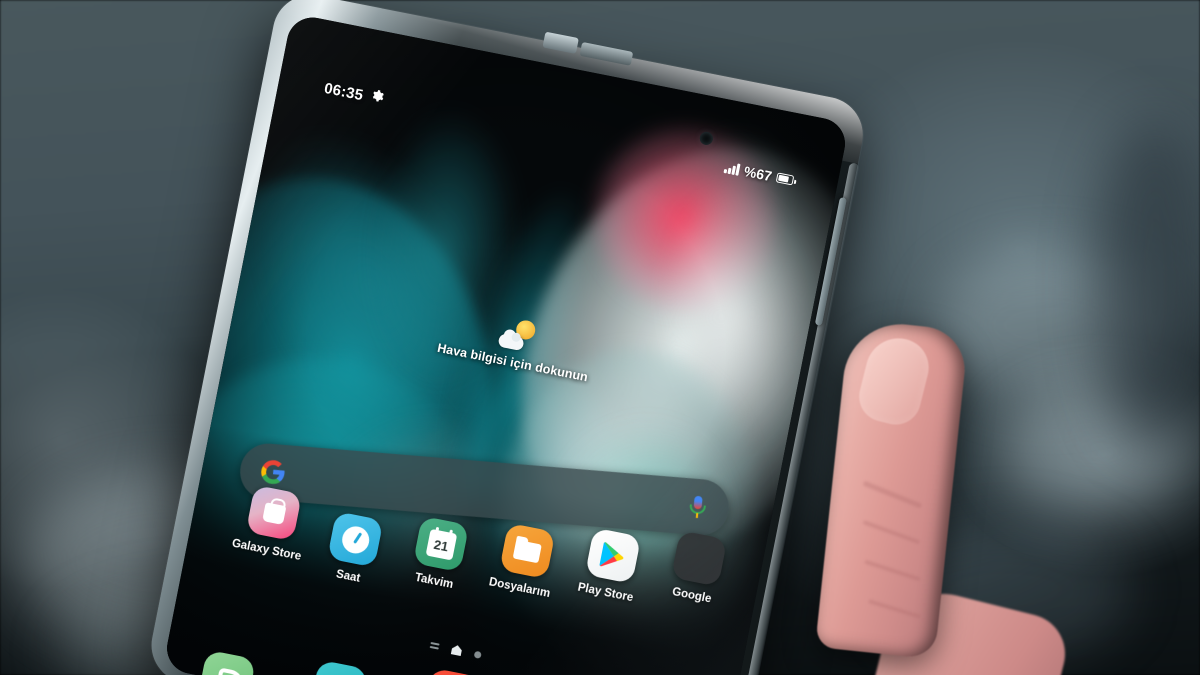  Describe the element at coordinates (434, 646) in the screenshot. I see `app-list-icon` at that location.